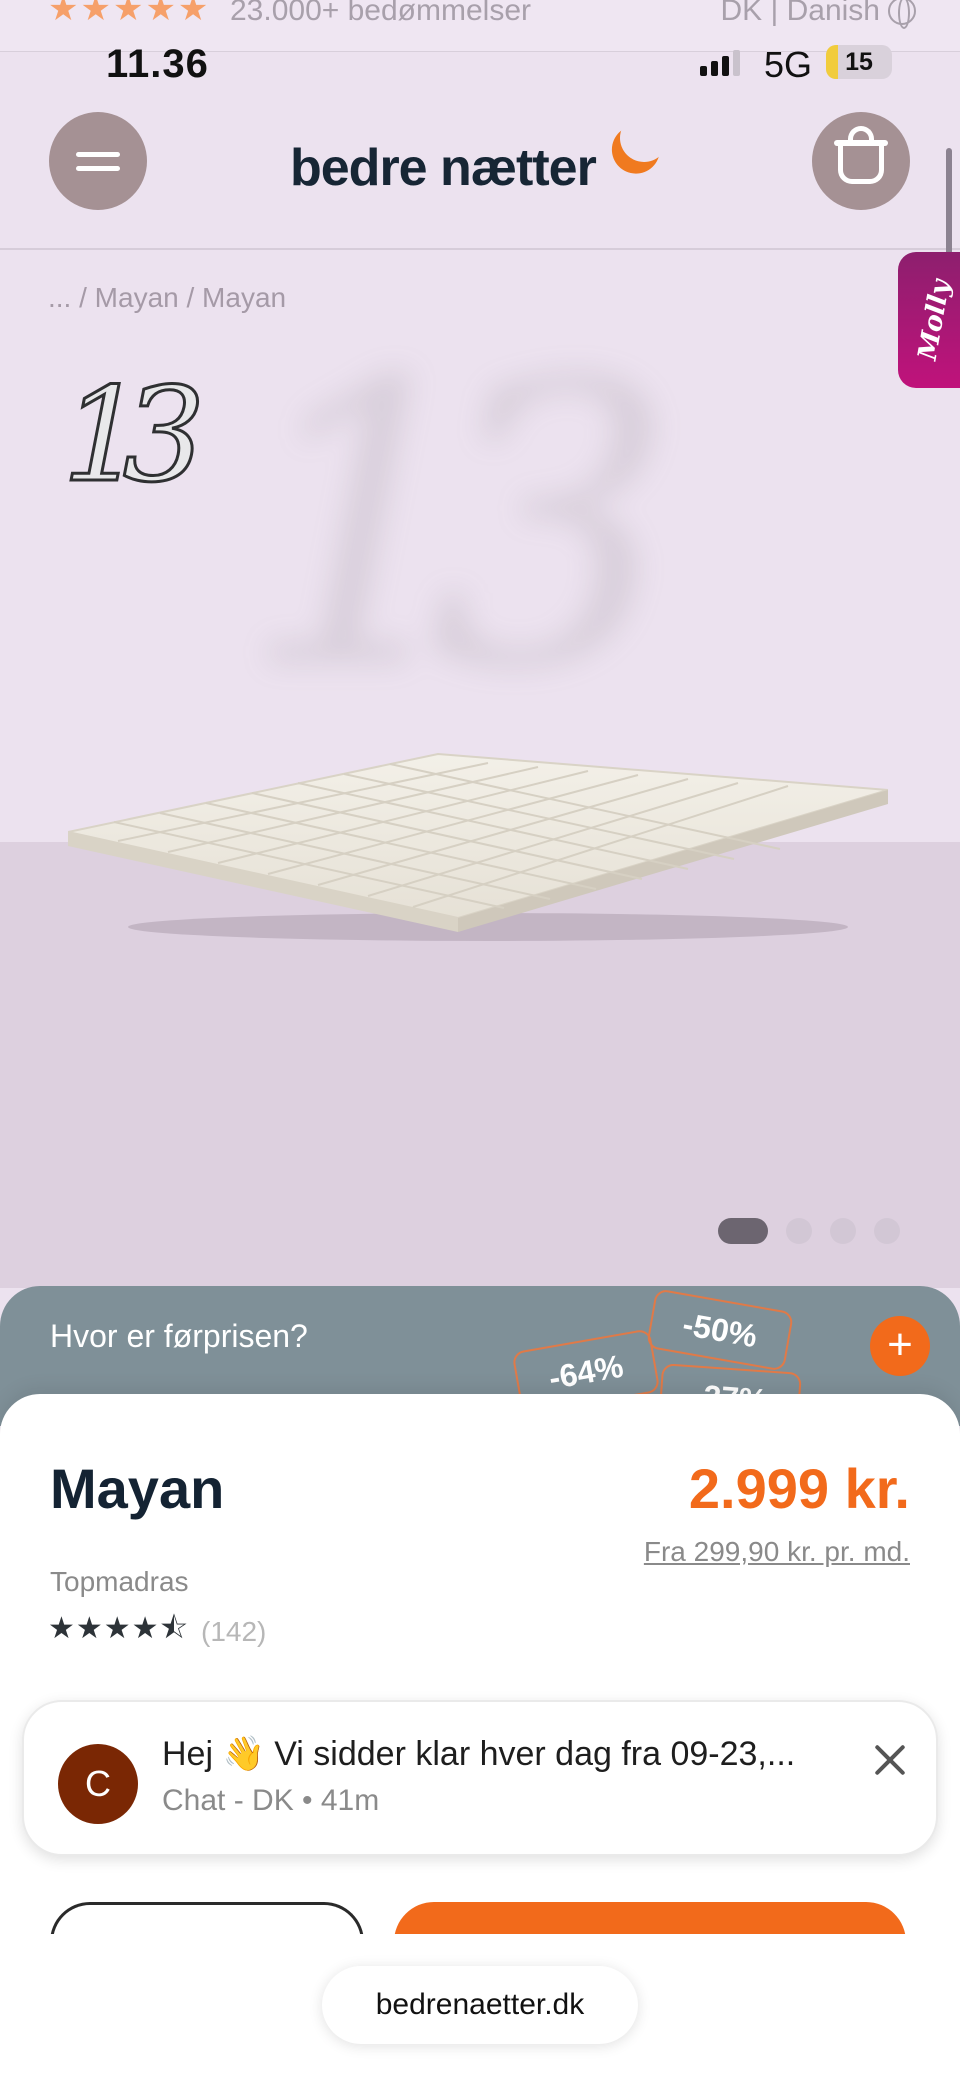  Describe the element at coordinates (800, 13) in the screenshot. I see `language-label: DK | Danish` at that location.